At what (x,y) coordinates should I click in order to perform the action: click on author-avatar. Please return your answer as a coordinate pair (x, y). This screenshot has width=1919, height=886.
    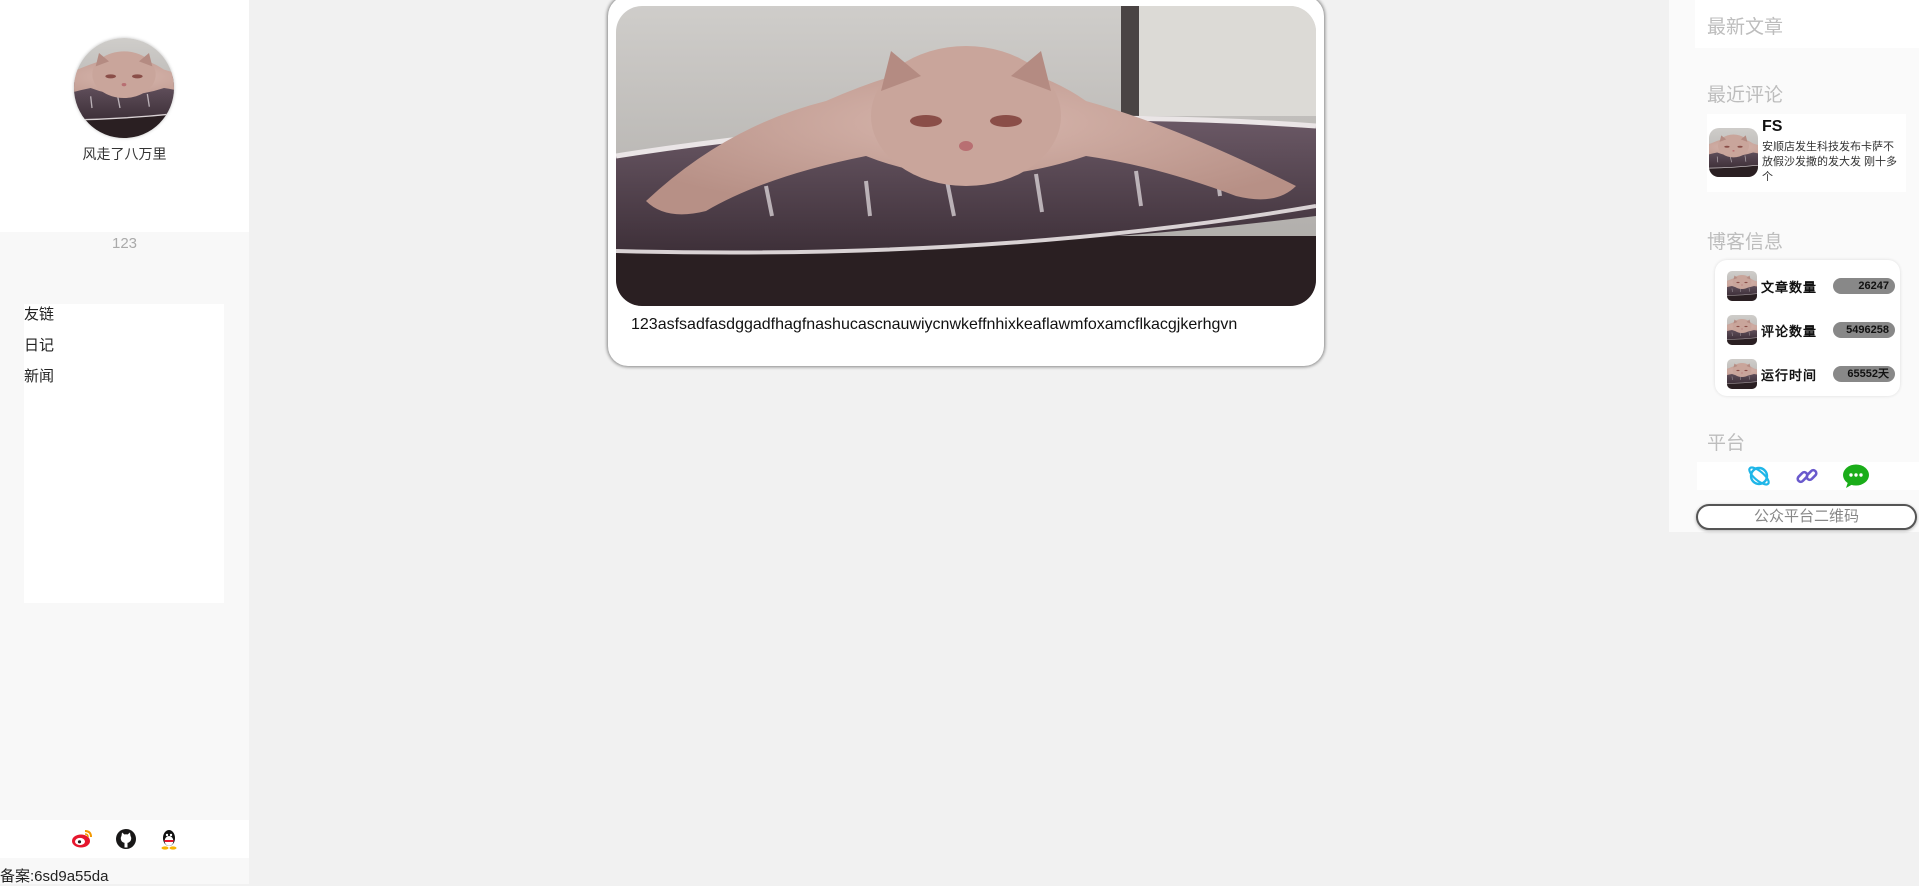
    Looking at the image, I should click on (124, 88).